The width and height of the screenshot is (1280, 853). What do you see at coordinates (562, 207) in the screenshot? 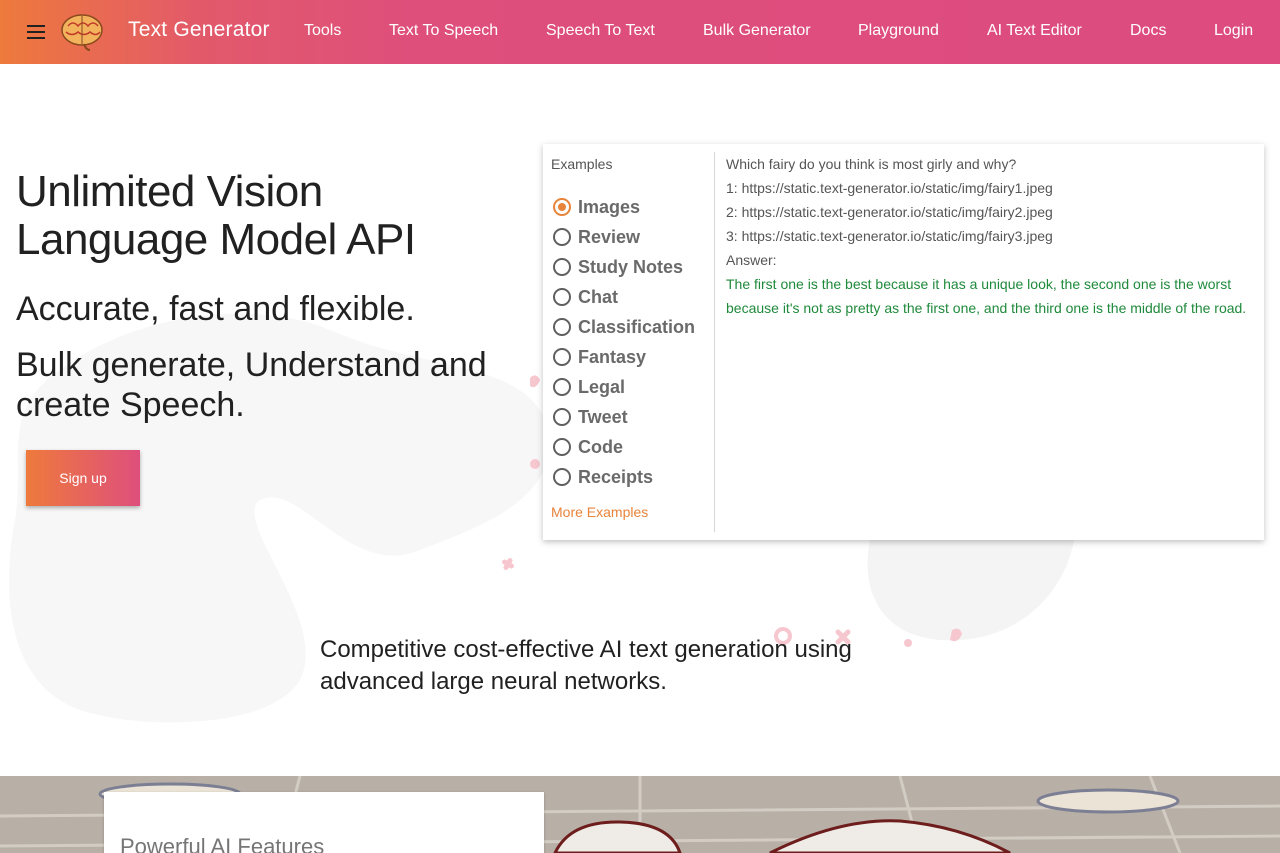
I see `radio-checked-icon` at bounding box center [562, 207].